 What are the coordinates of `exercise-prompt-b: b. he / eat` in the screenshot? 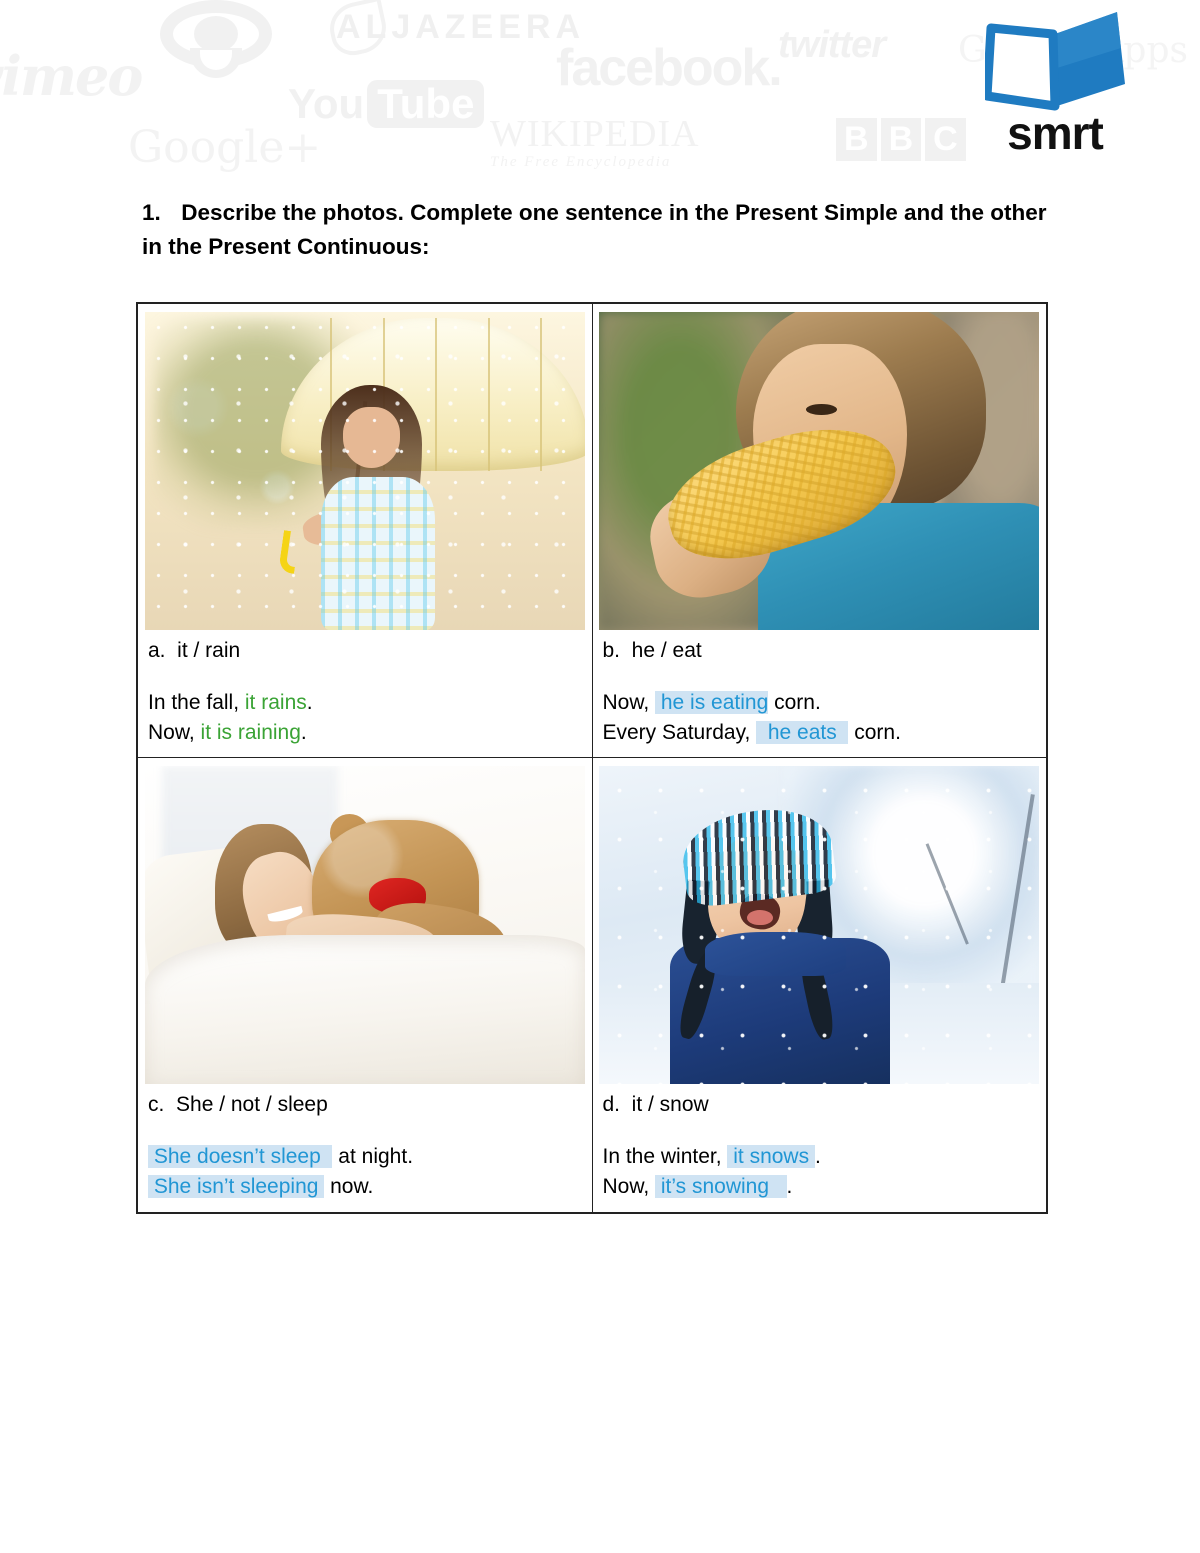 It's located at (652, 650).